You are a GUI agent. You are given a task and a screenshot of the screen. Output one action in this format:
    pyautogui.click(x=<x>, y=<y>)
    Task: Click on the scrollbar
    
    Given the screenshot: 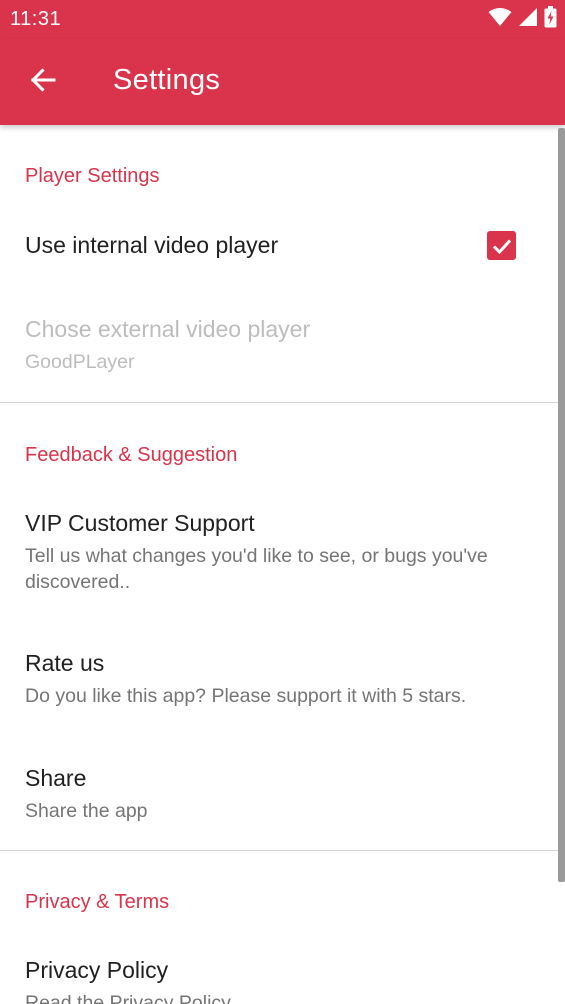 What is the action you would take?
    pyautogui.click(x=561, y=505)
    